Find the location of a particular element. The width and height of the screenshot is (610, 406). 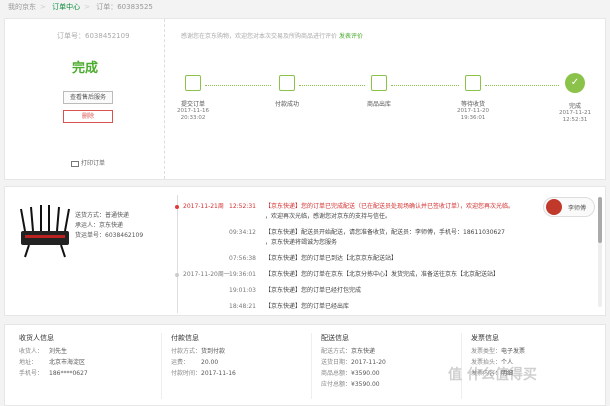

check-icon: ✓ is located at coordinates (575, 83).